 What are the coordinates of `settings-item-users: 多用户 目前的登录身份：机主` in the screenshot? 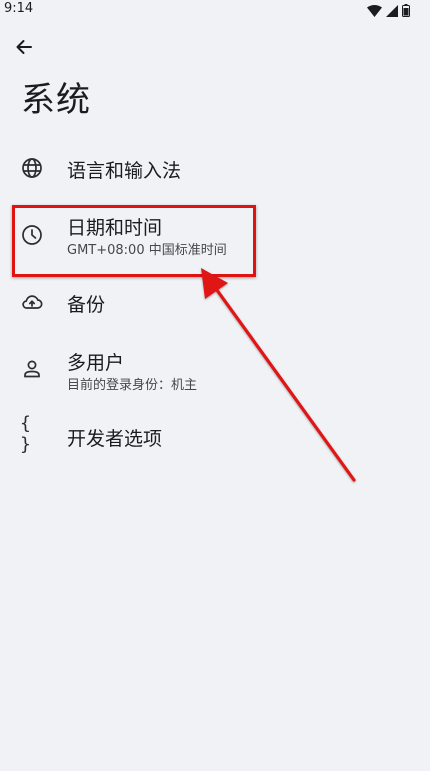 It's located at (215, 369).